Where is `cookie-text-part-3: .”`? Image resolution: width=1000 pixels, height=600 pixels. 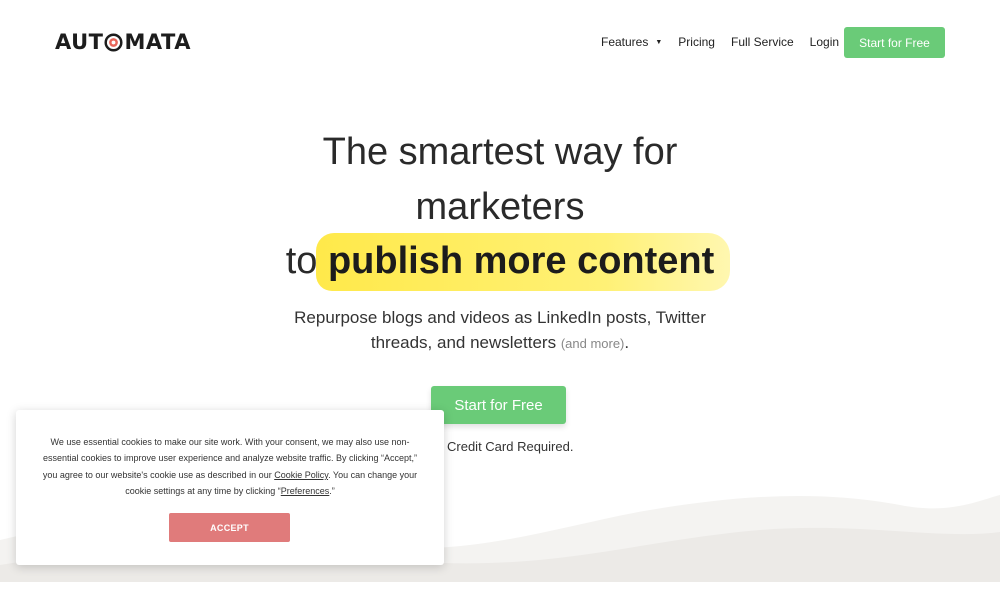 cookie-text-part-3: .” is located at coordinates (332, 491).